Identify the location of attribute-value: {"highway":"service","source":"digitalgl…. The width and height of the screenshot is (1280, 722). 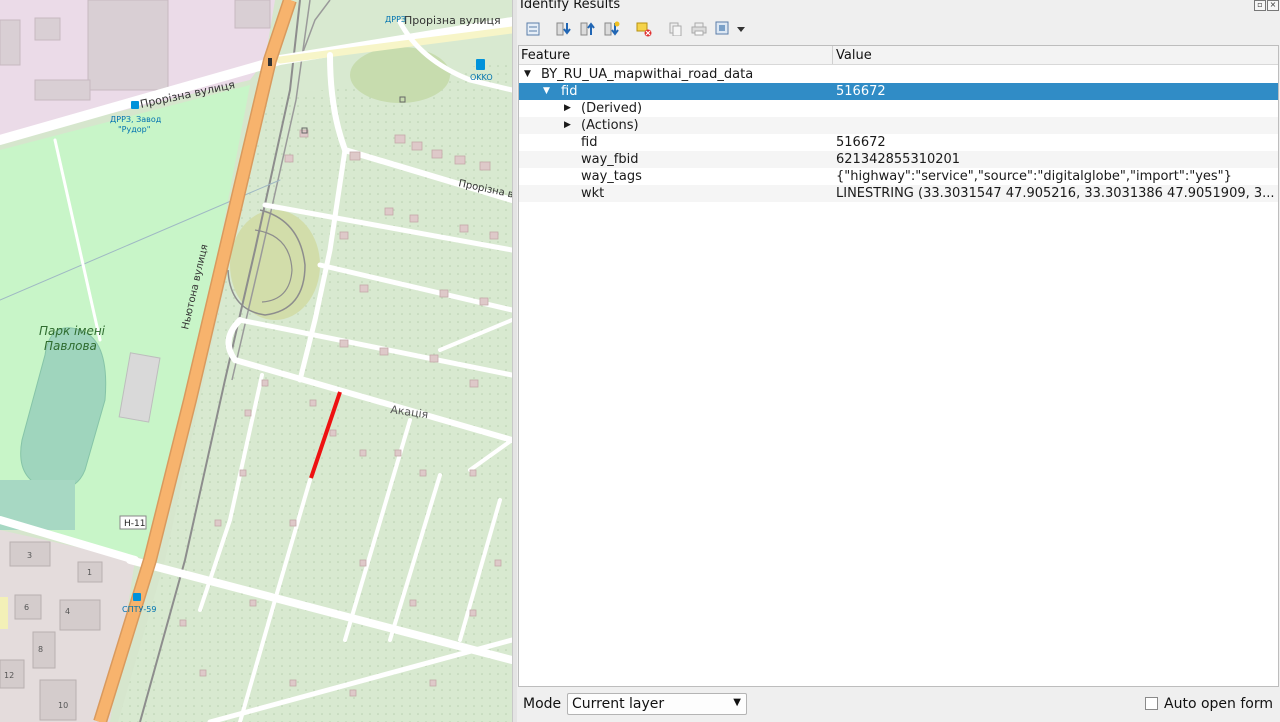
(1034, 176).